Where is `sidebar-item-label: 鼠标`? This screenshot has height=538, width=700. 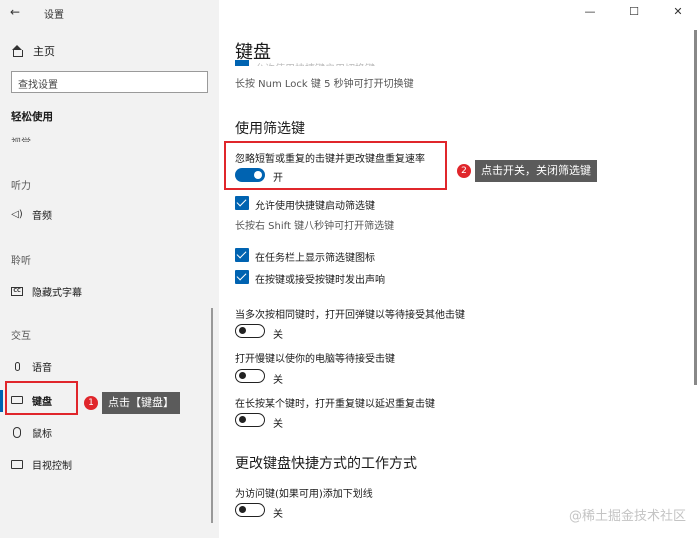
sidebar-item-label: 鼠标 is located at coordinates (42, 434).